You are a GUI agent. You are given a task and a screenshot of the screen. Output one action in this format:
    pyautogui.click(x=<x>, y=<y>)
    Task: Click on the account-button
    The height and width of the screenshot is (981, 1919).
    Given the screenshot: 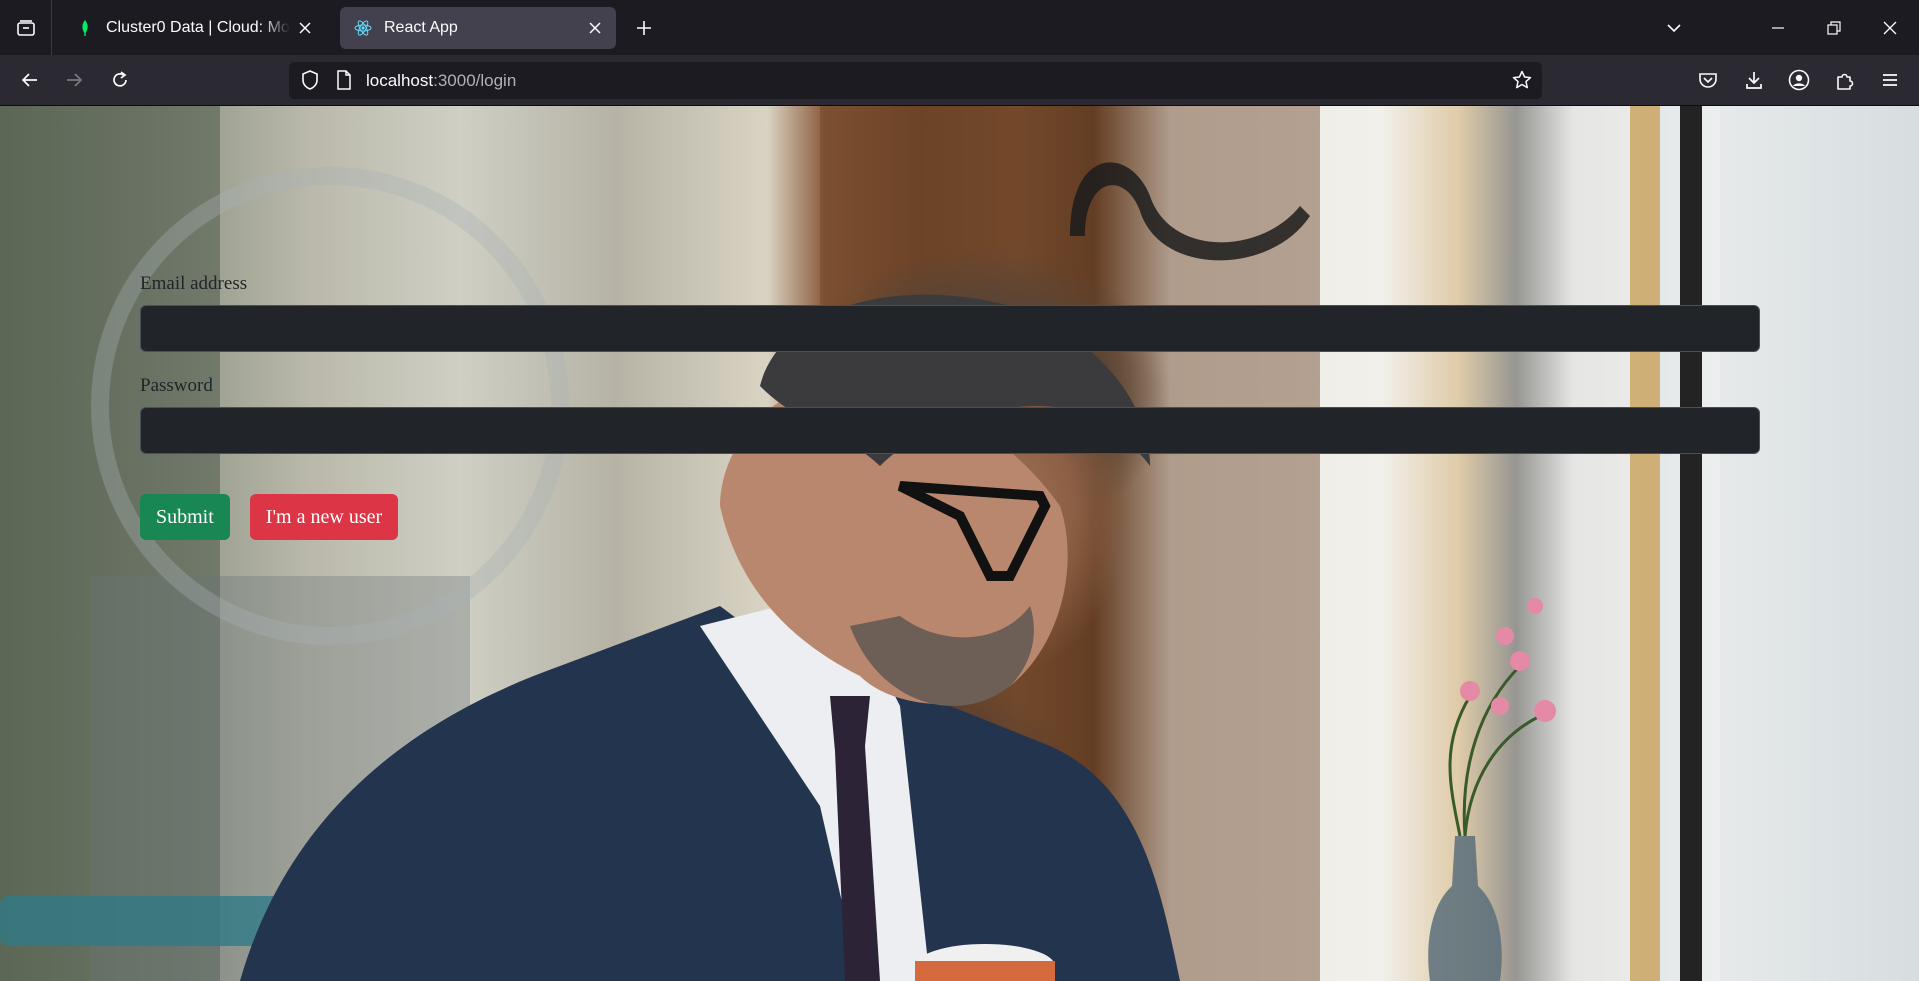 What is the action you would take?
    pyautogui.click(x=1799, y=80)
    